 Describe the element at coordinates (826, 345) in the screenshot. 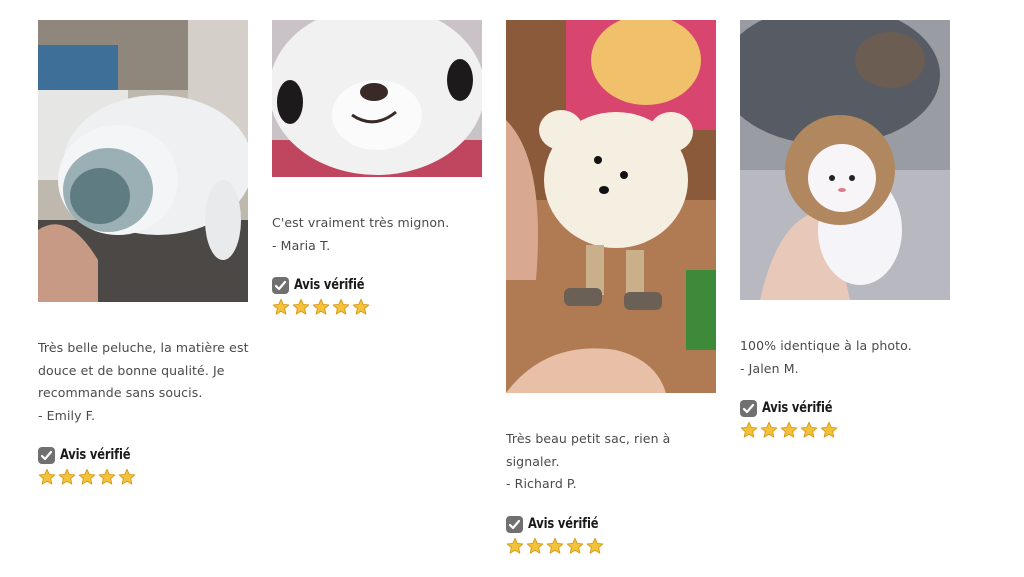

I see `review-text-line: 100% identique à la photo.` at that location.